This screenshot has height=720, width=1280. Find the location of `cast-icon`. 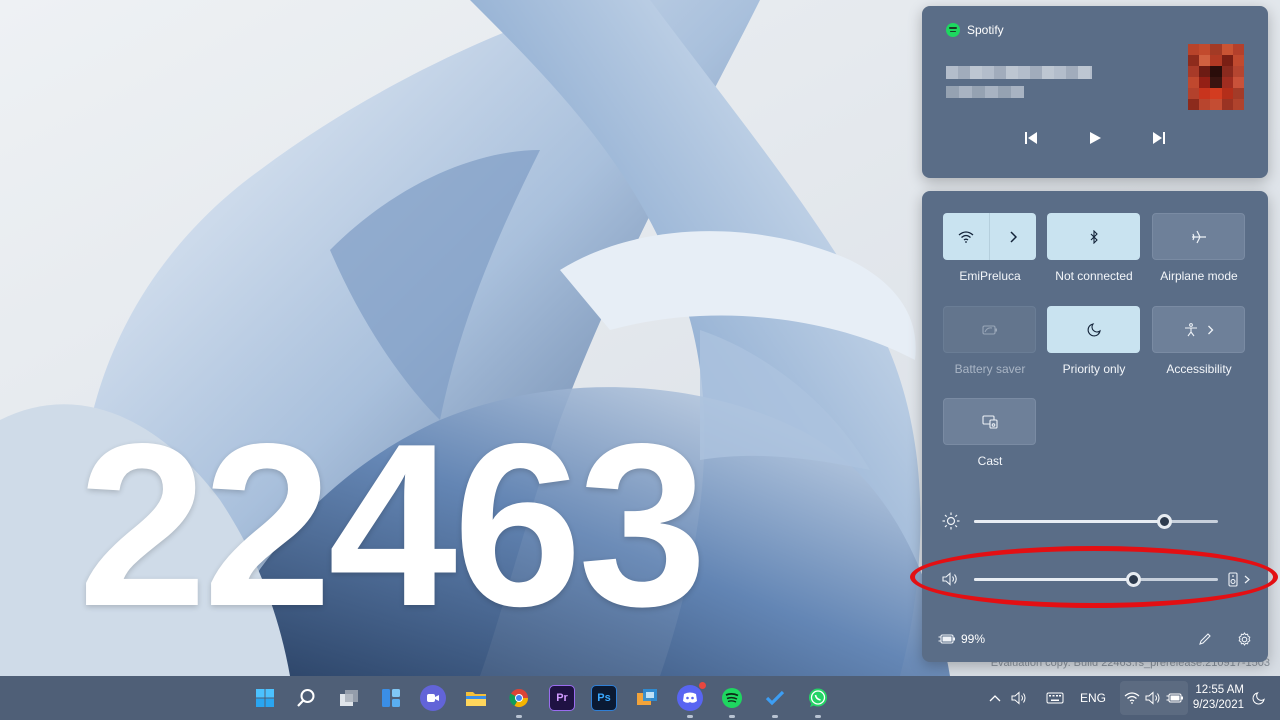

cast-icon is located at coordinates (989, 421).